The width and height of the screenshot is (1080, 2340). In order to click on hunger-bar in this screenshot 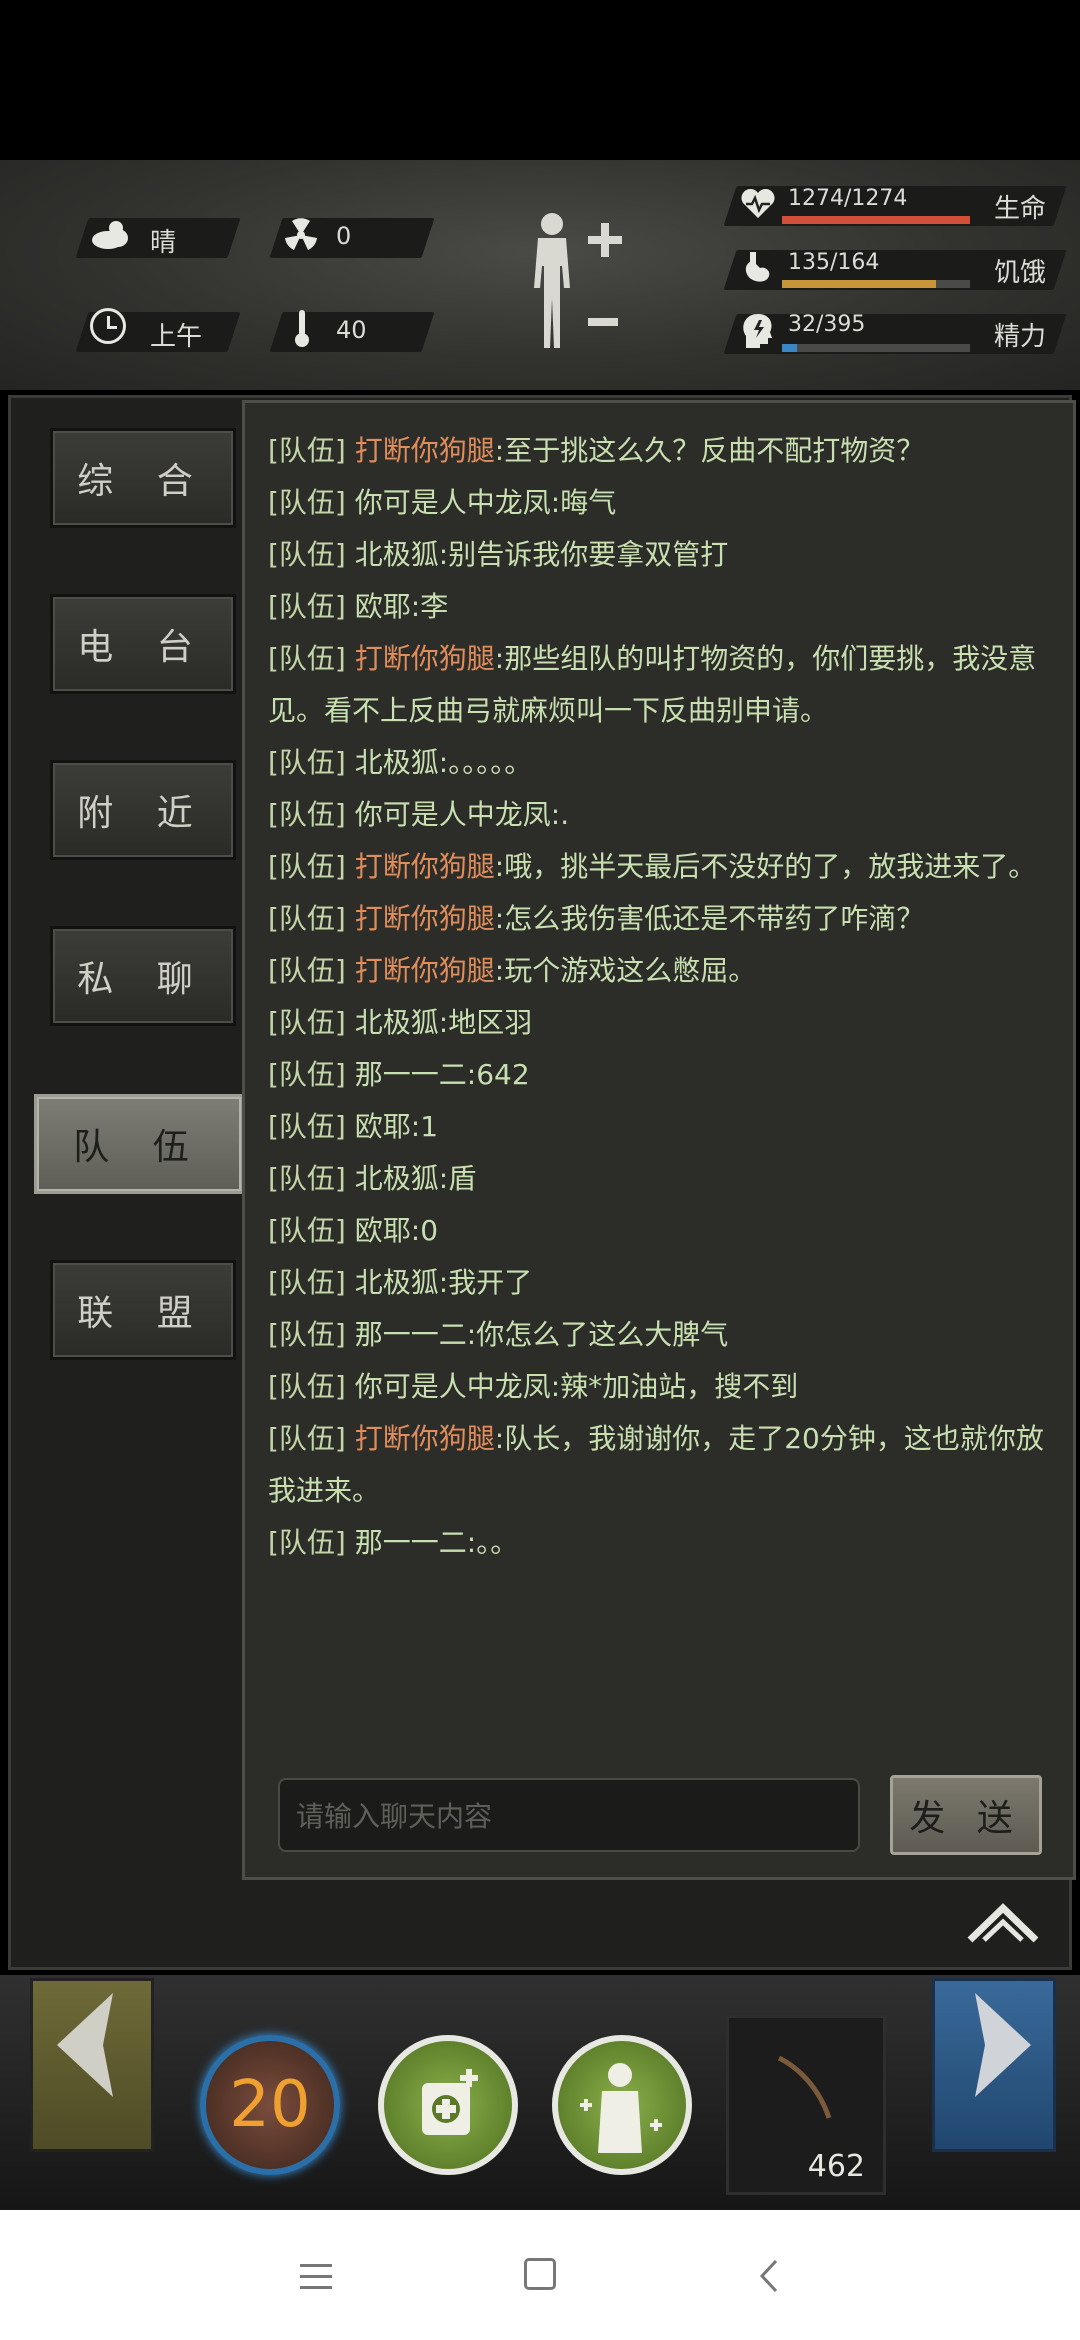, I will do `click(876, 284)`.